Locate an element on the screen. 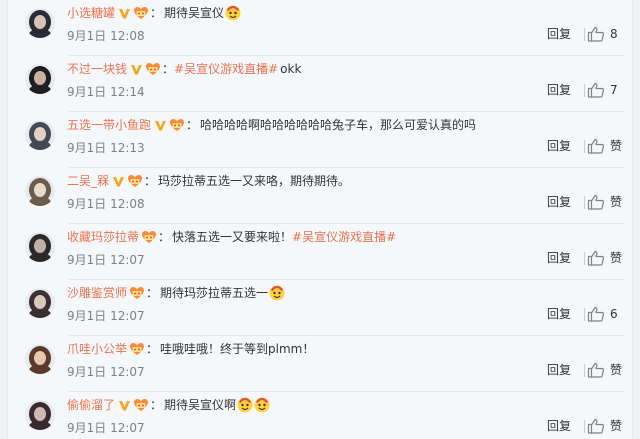  comment-time: 12:13 is located at coordinates (127, 148).